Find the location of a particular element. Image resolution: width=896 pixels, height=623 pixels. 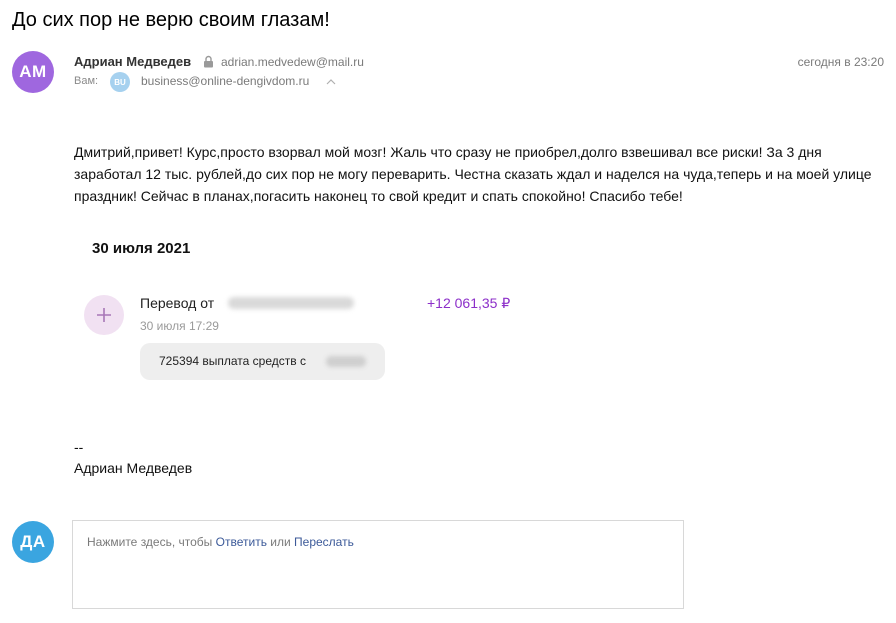

operation-message: 725394 выплата средств с is located at coordinates (262, 361).